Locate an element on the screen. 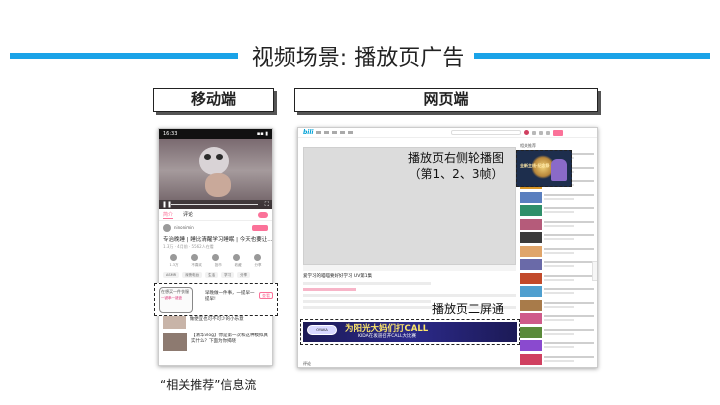 The image size is (720, 405). mobile-feed-ad-highlight: 在想买一件衣服 一键拳一键盘 早晚做一件事，一提早一提早! 查看 is located at coordinates (216, 299).